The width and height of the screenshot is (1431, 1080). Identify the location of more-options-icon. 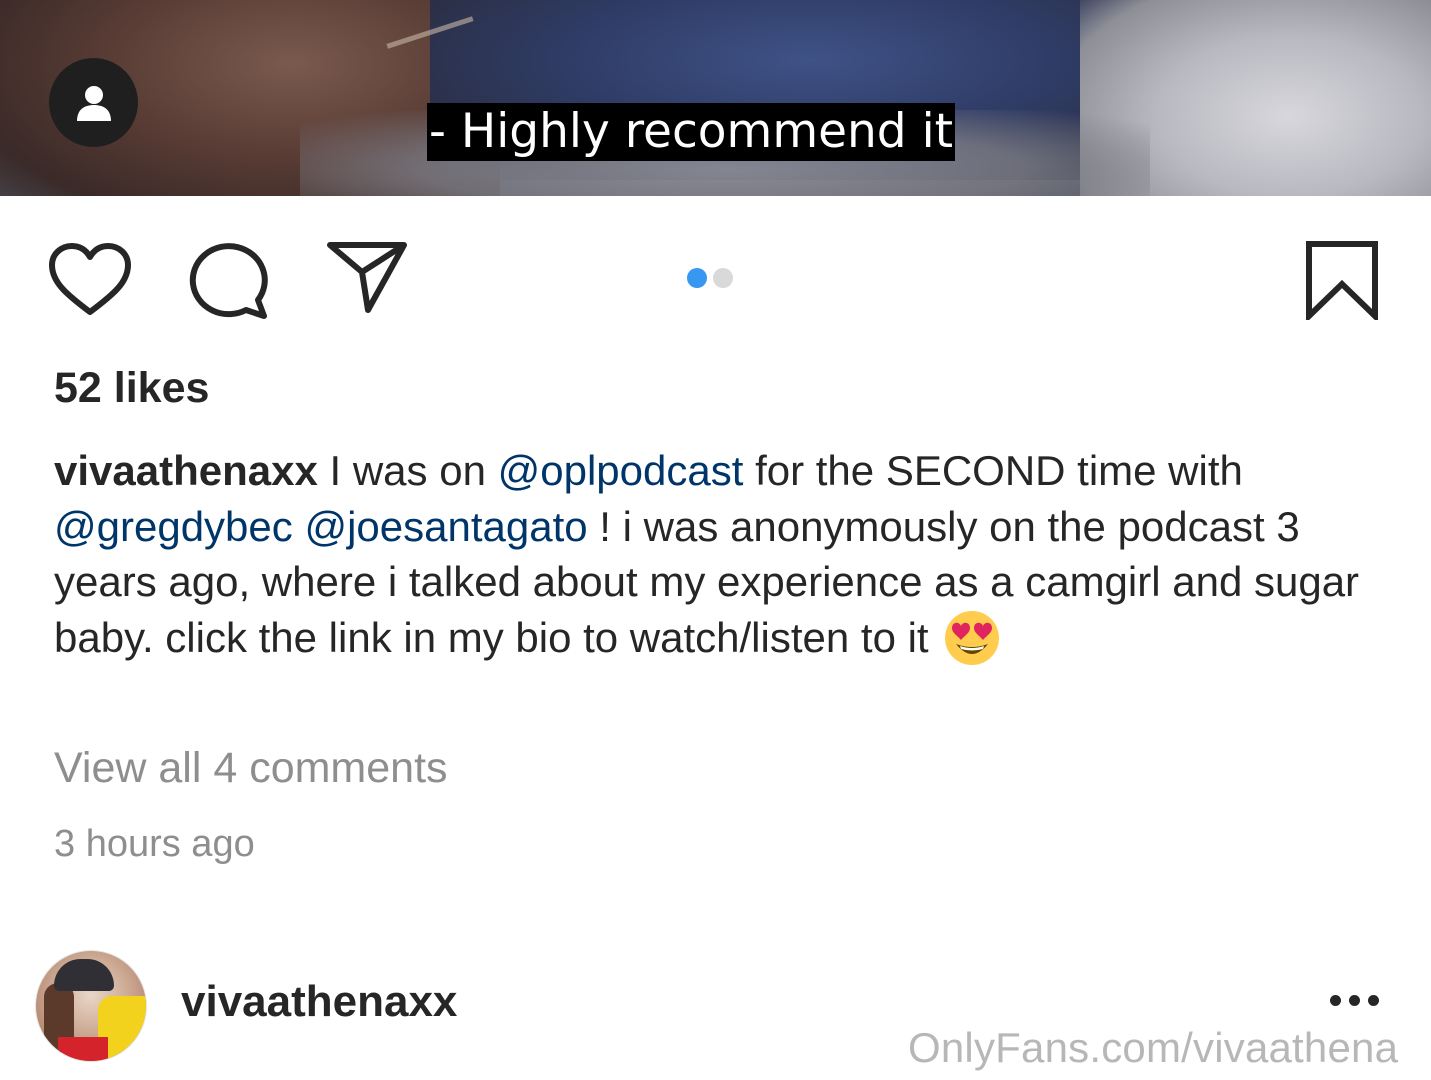
(1354, 1000).